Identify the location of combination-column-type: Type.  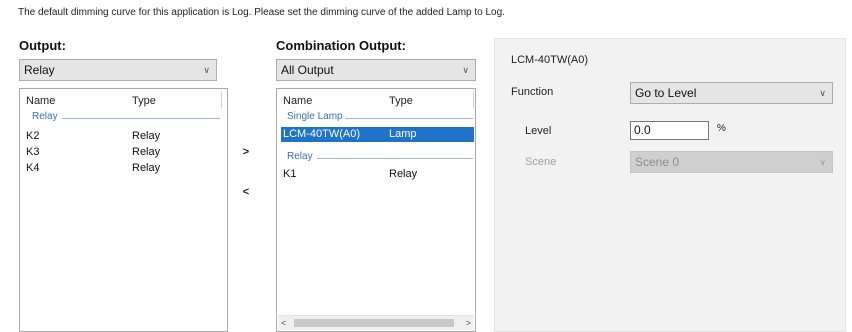
(401, 101).